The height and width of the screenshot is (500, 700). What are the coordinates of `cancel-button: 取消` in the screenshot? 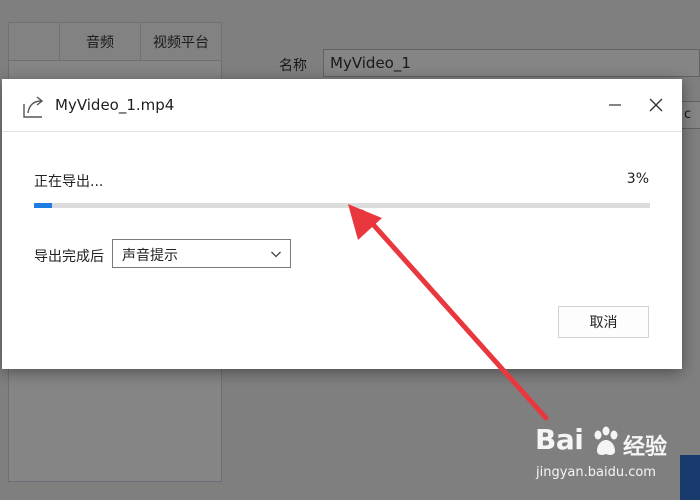 It's located at (603, 322).